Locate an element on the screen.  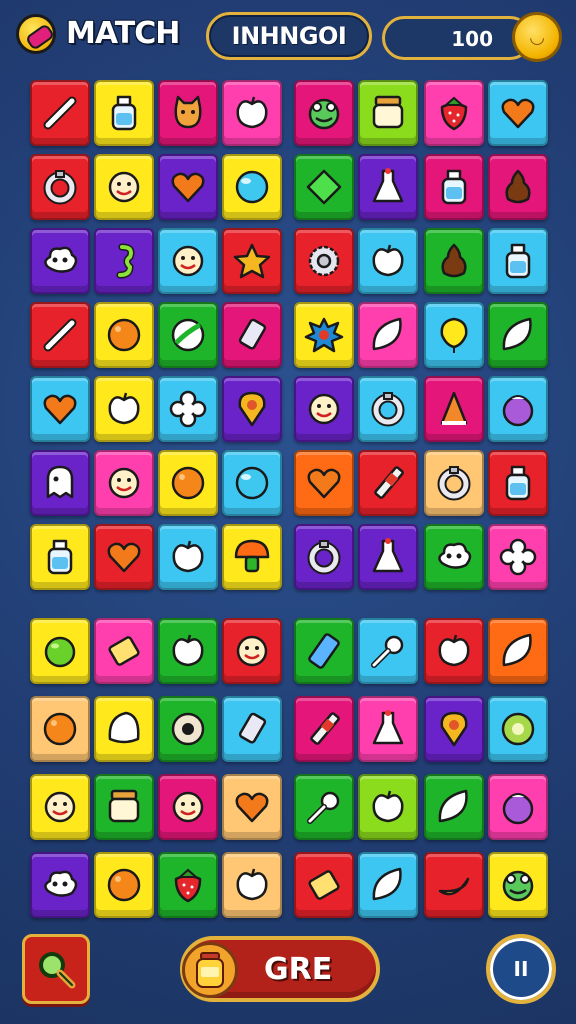
pin-icon is located at coordinates (454, 729).